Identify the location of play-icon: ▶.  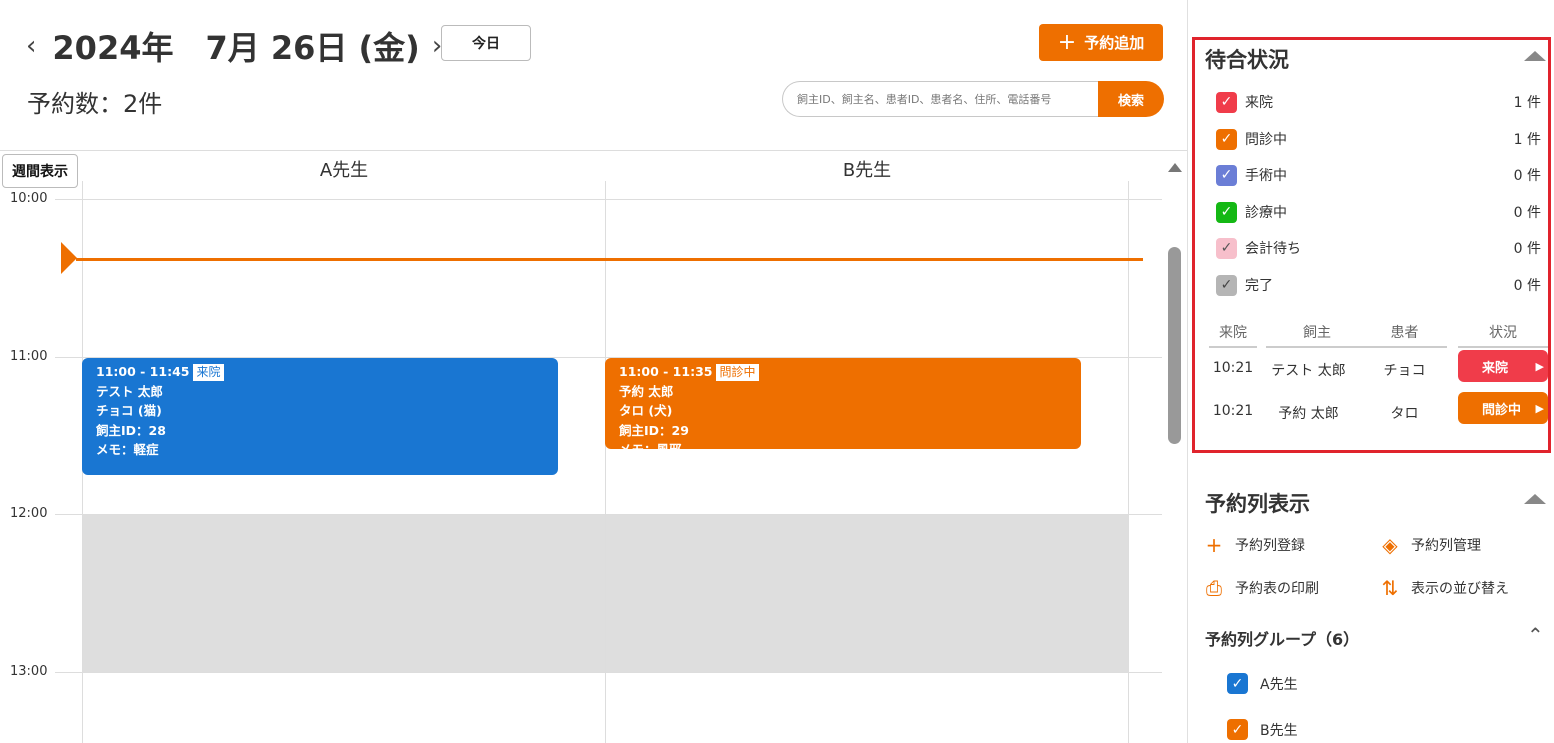
(1539, 408).